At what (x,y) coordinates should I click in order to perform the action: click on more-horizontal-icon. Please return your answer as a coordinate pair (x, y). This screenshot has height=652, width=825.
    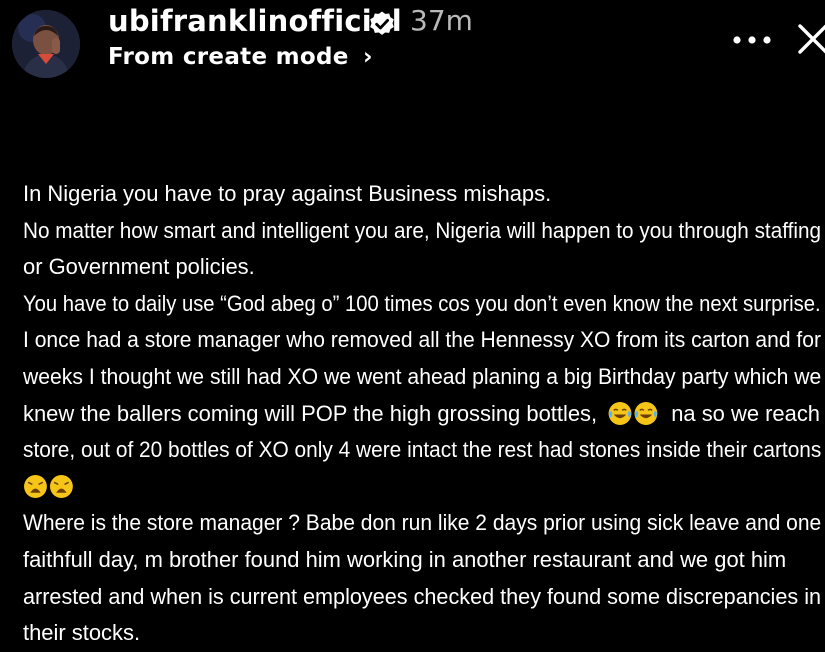
    Looking at the image, I should click on (753, 40).